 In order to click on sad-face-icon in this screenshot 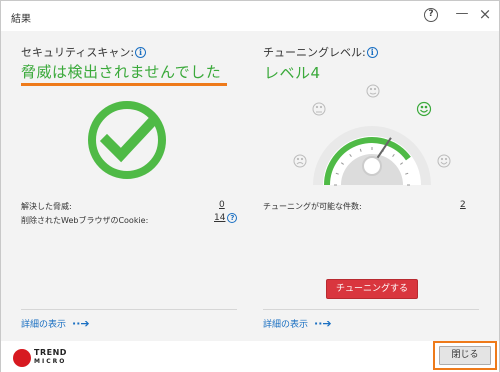, I will do `click(300, 161)`.